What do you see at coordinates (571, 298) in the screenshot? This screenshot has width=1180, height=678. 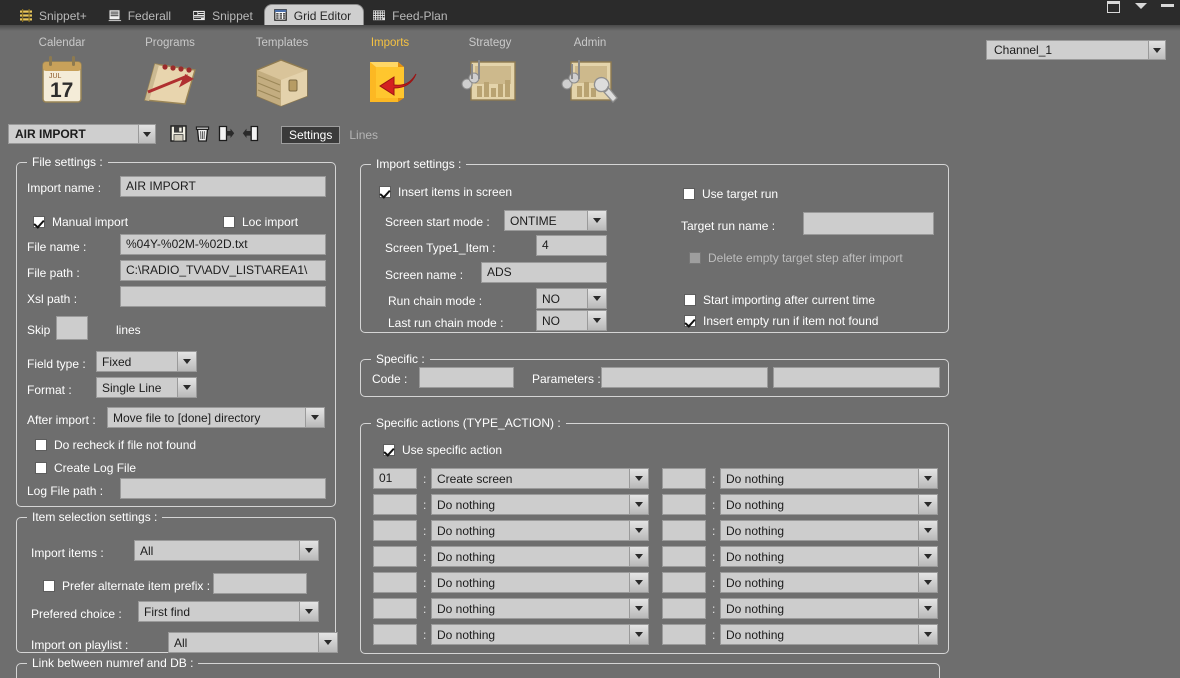 I see `run-chain-mode-select: NO` at bounding box center [571, 298].